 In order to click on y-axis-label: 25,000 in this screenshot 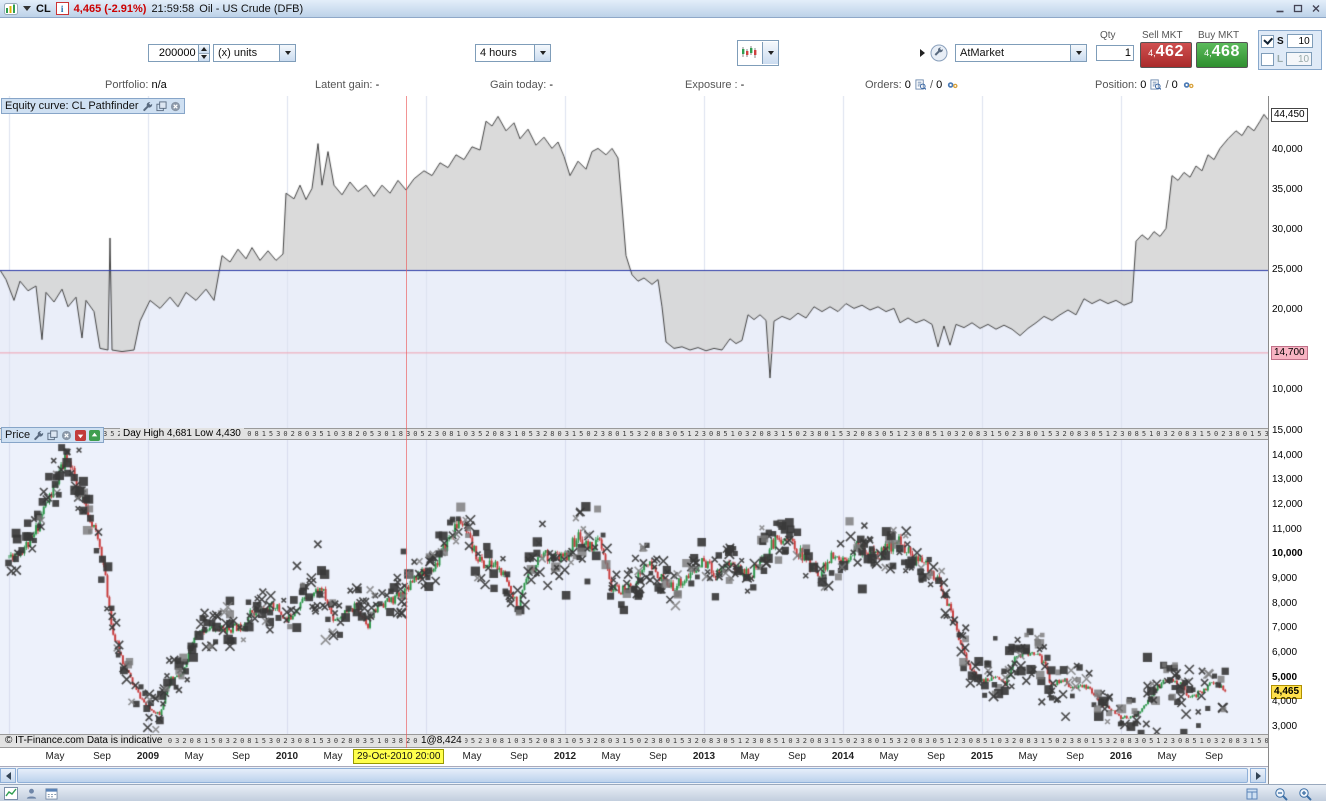, I will do `click(1287, 269)`.